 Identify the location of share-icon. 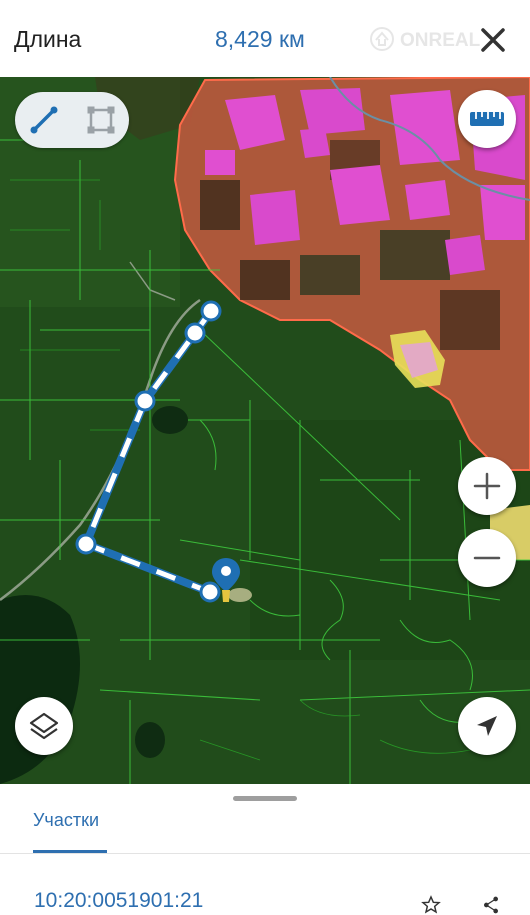
(491, 905).